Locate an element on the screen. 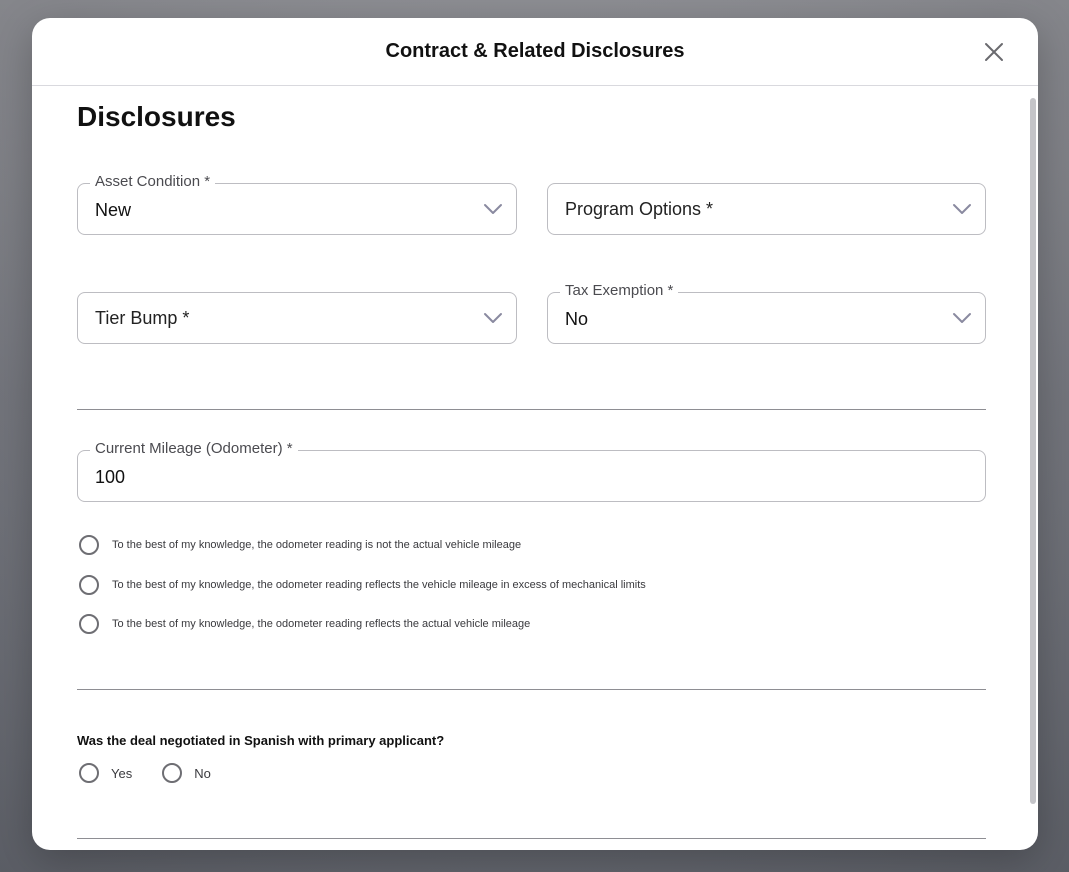 The height and width of the screenshot is (872, 1069). asset-condition-value: New is located at coordinates (113, 210).